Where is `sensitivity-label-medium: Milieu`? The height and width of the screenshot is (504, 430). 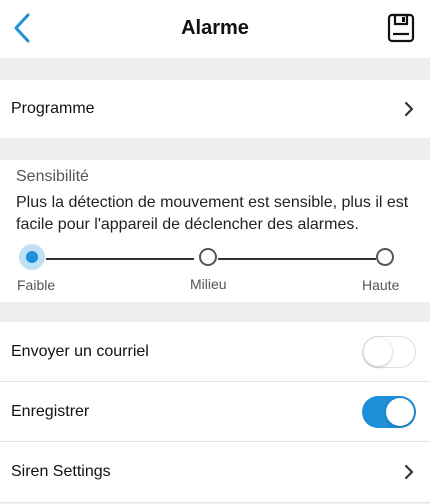 sensitivity-label-medium: Milieu is located at coordinates (208, 284).